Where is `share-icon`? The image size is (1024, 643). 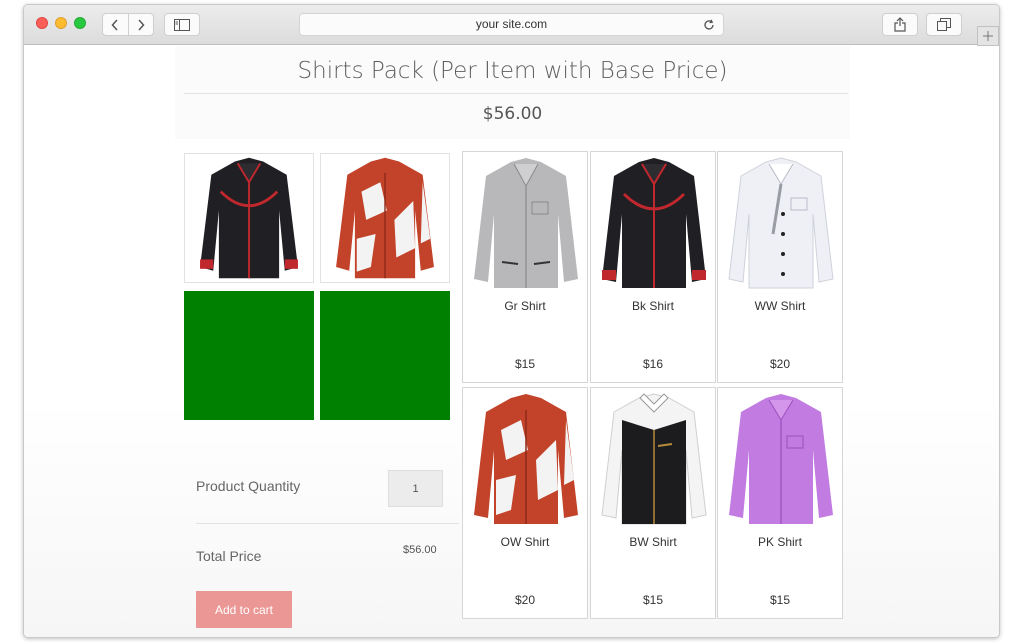 share-icon is located at coordinates (900, 24).